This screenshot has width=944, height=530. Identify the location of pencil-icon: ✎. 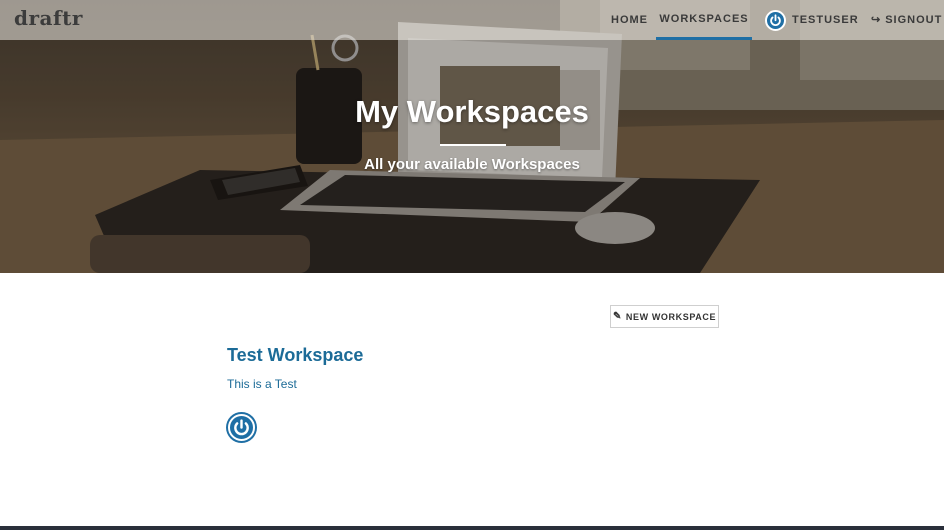
(617, 316).